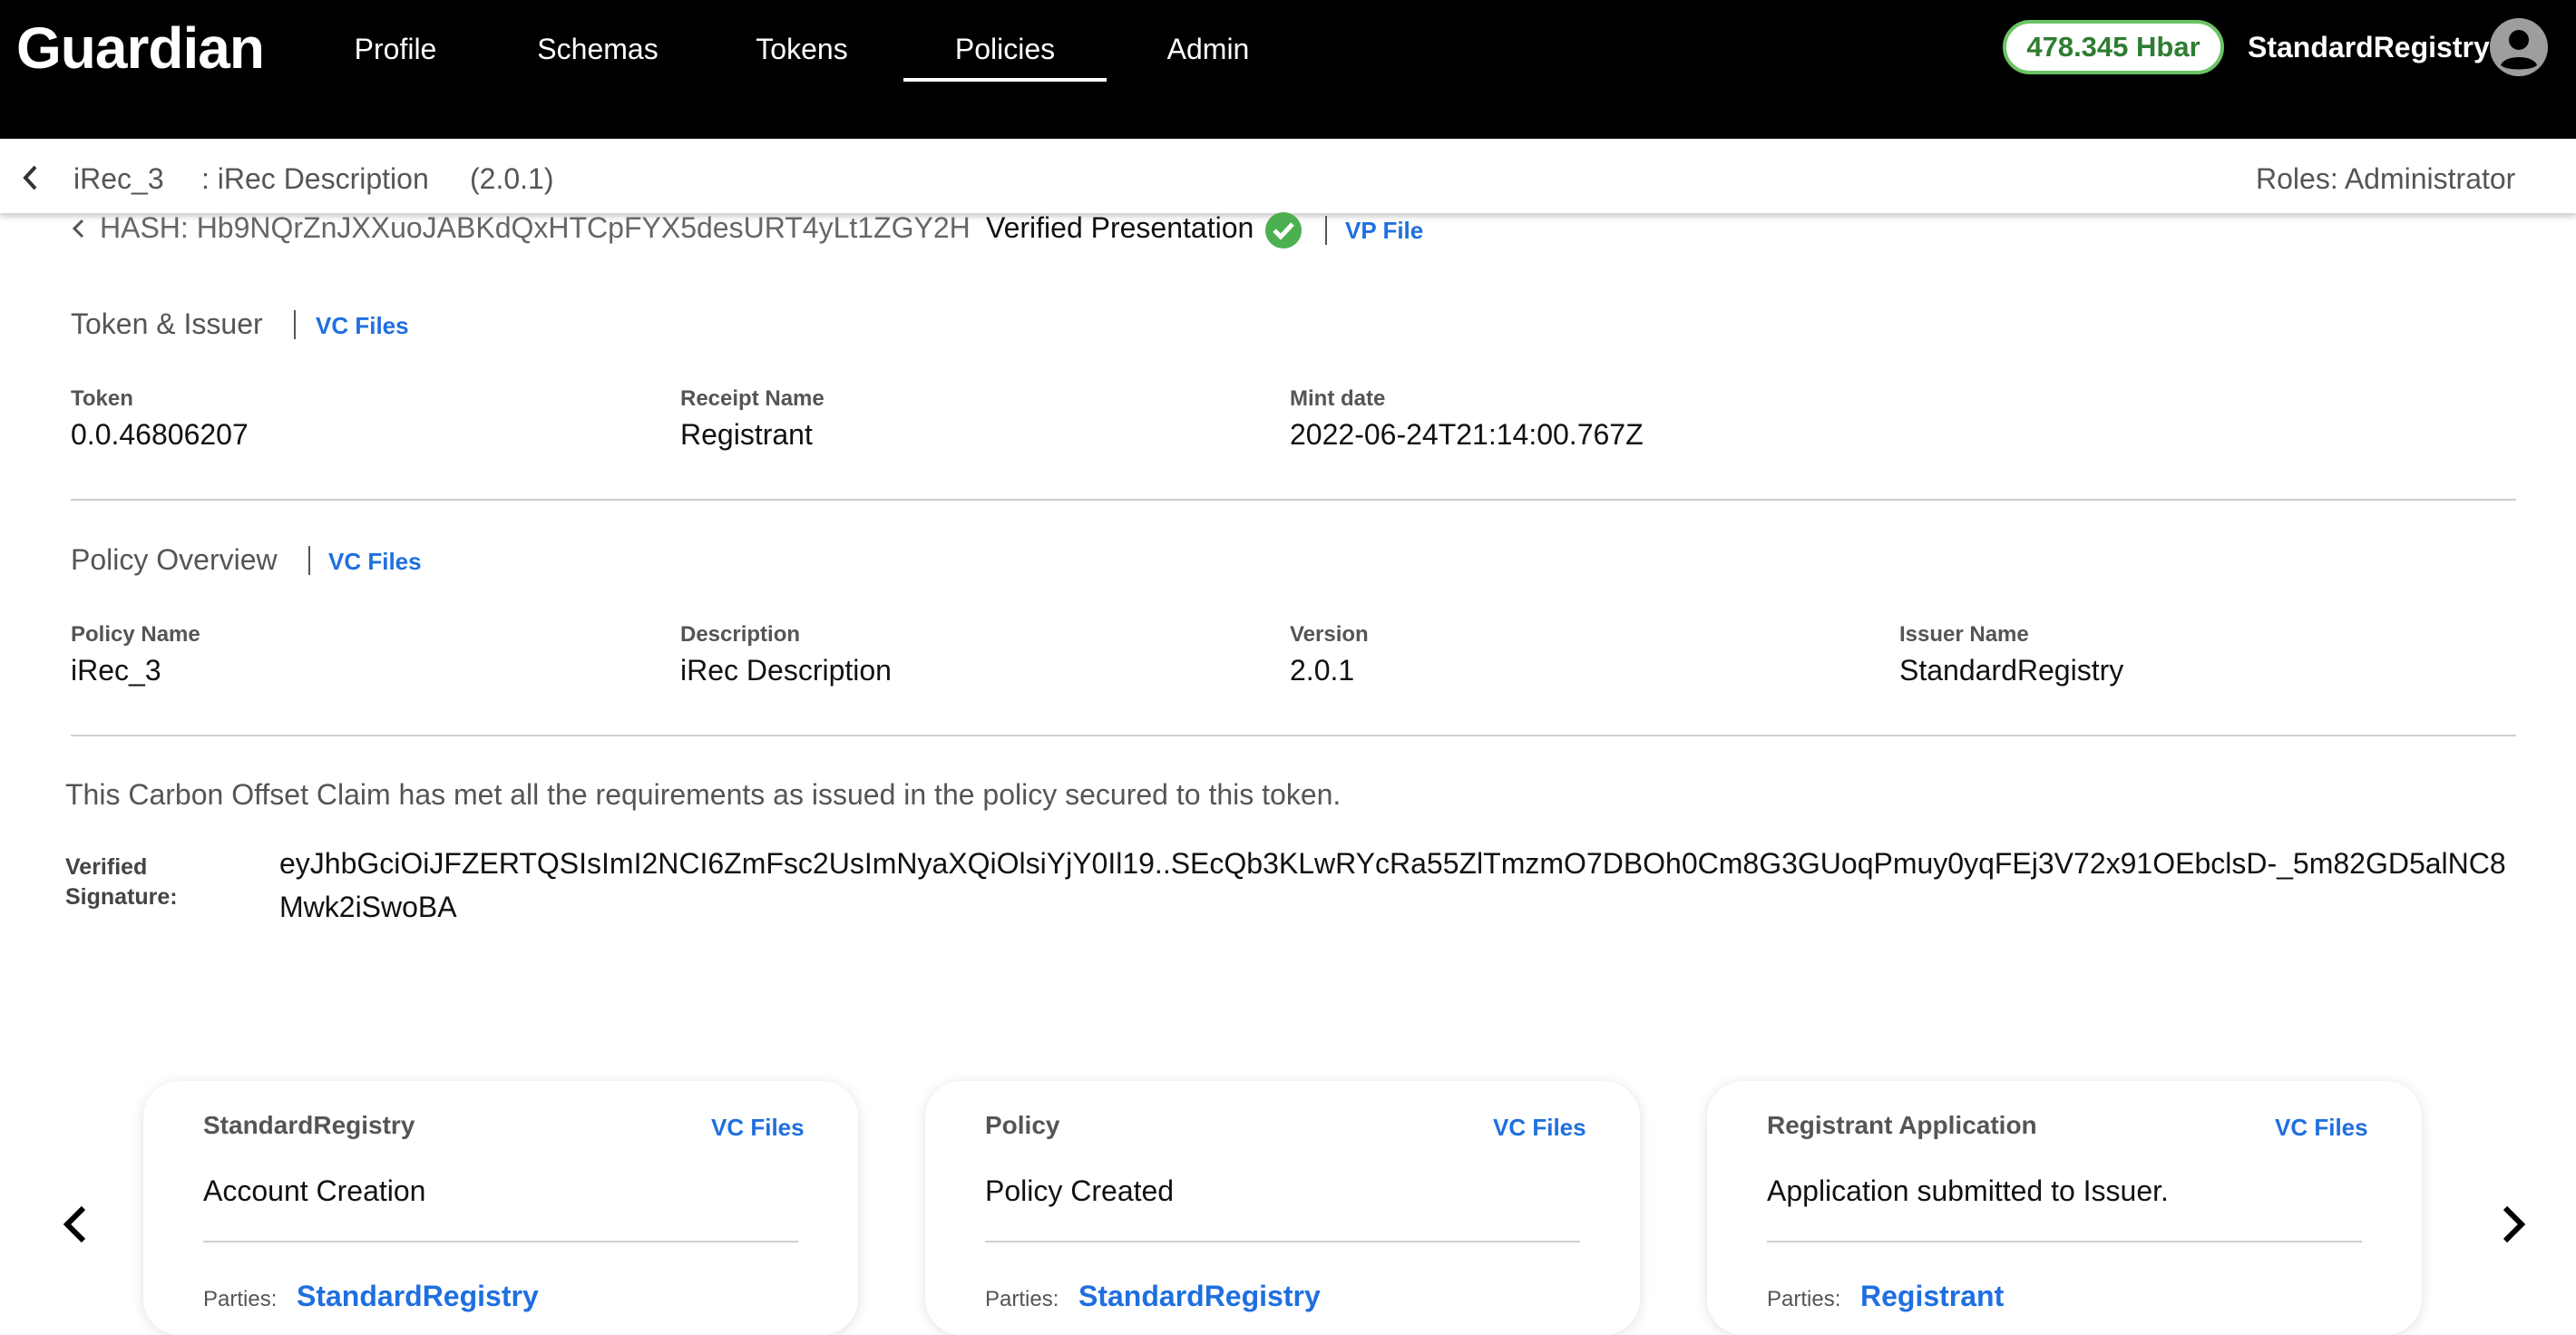 This screenshot has height=1335, width=2576. I want to click on nav-schemas: Schemas, so click(598, 49).